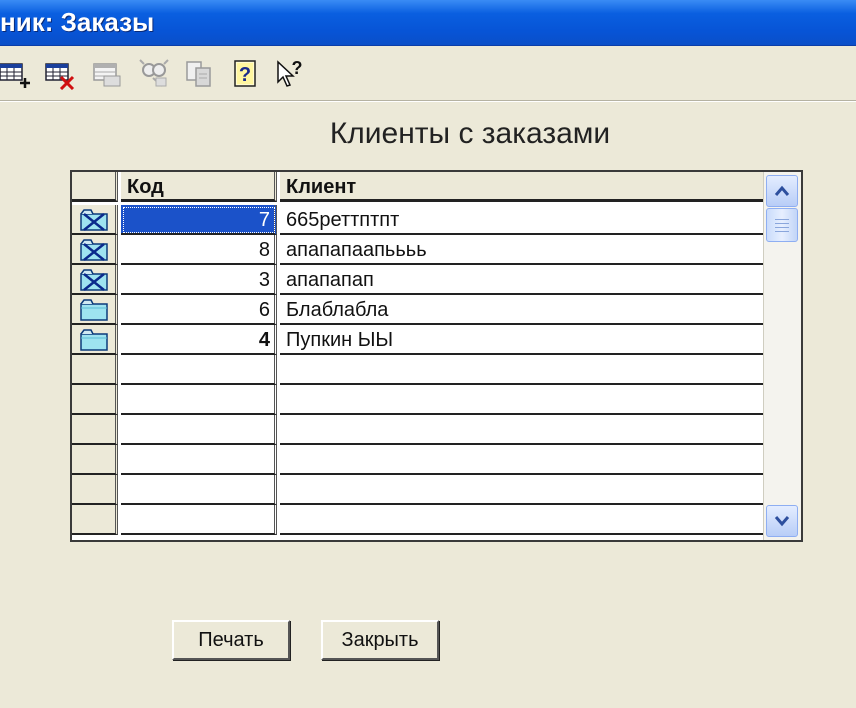  I want to click on cell-client: Блаблабла, so click(521, 310).